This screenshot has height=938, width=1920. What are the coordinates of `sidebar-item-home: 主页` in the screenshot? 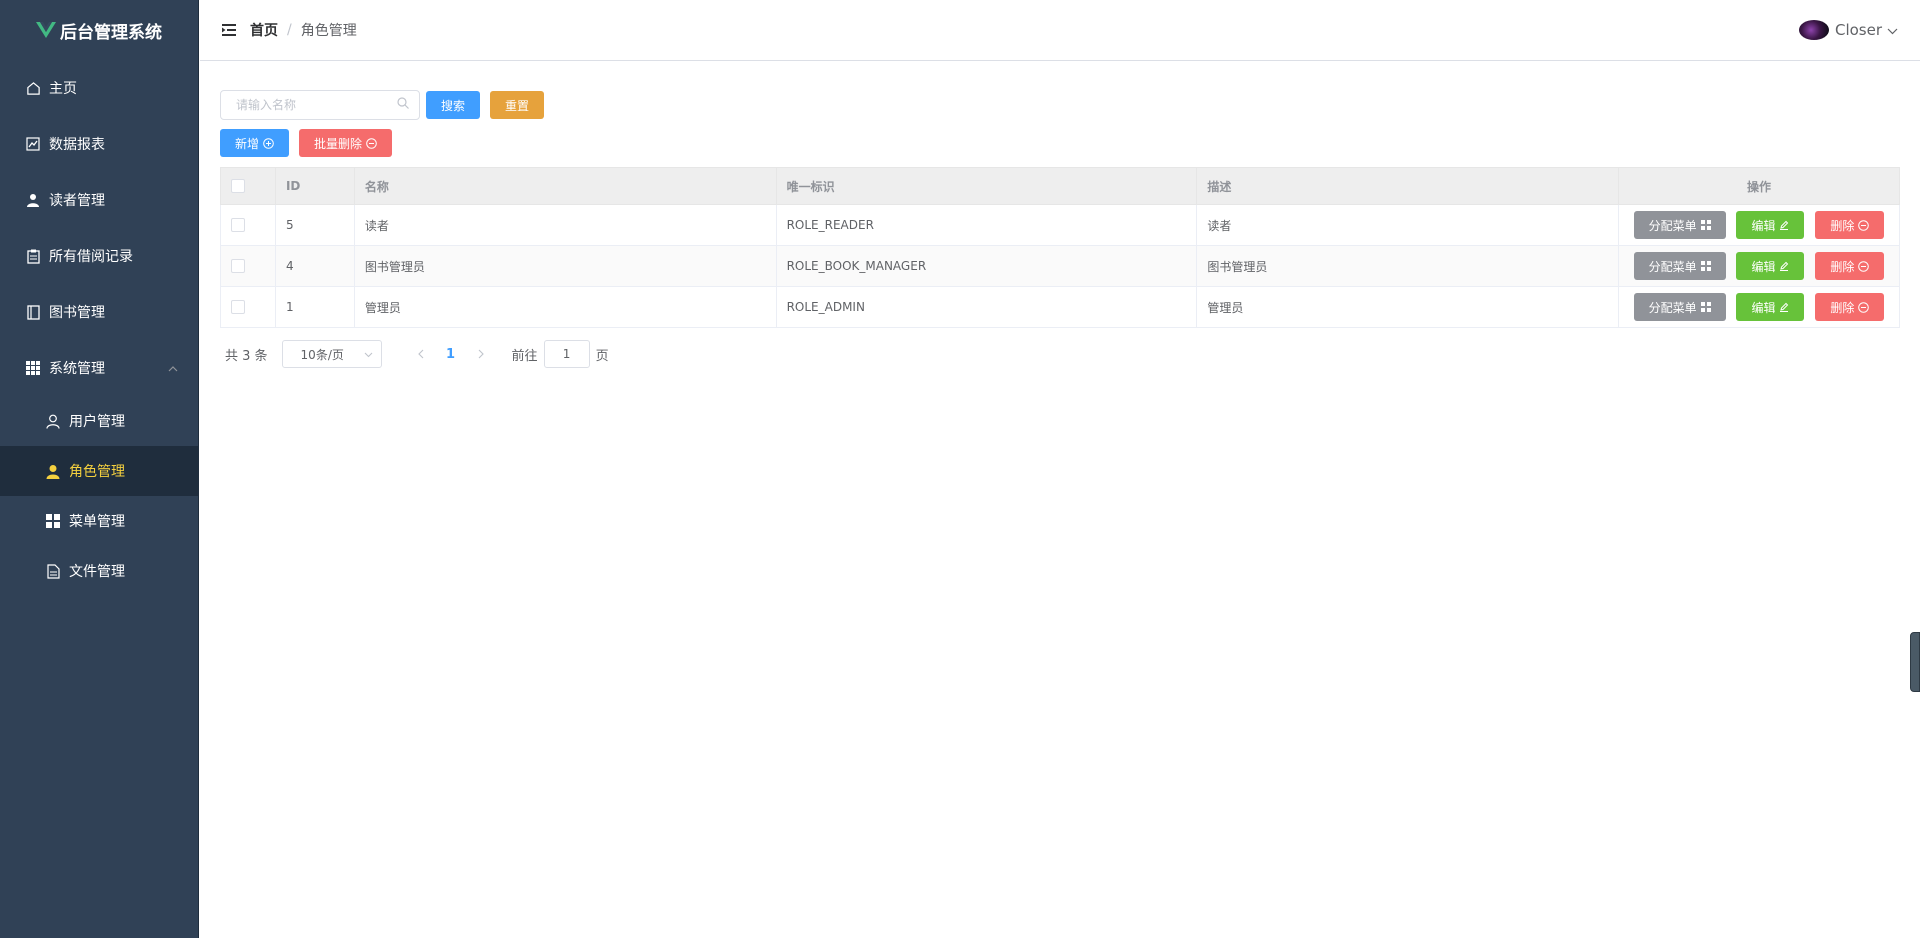 It's located at (99, 88).